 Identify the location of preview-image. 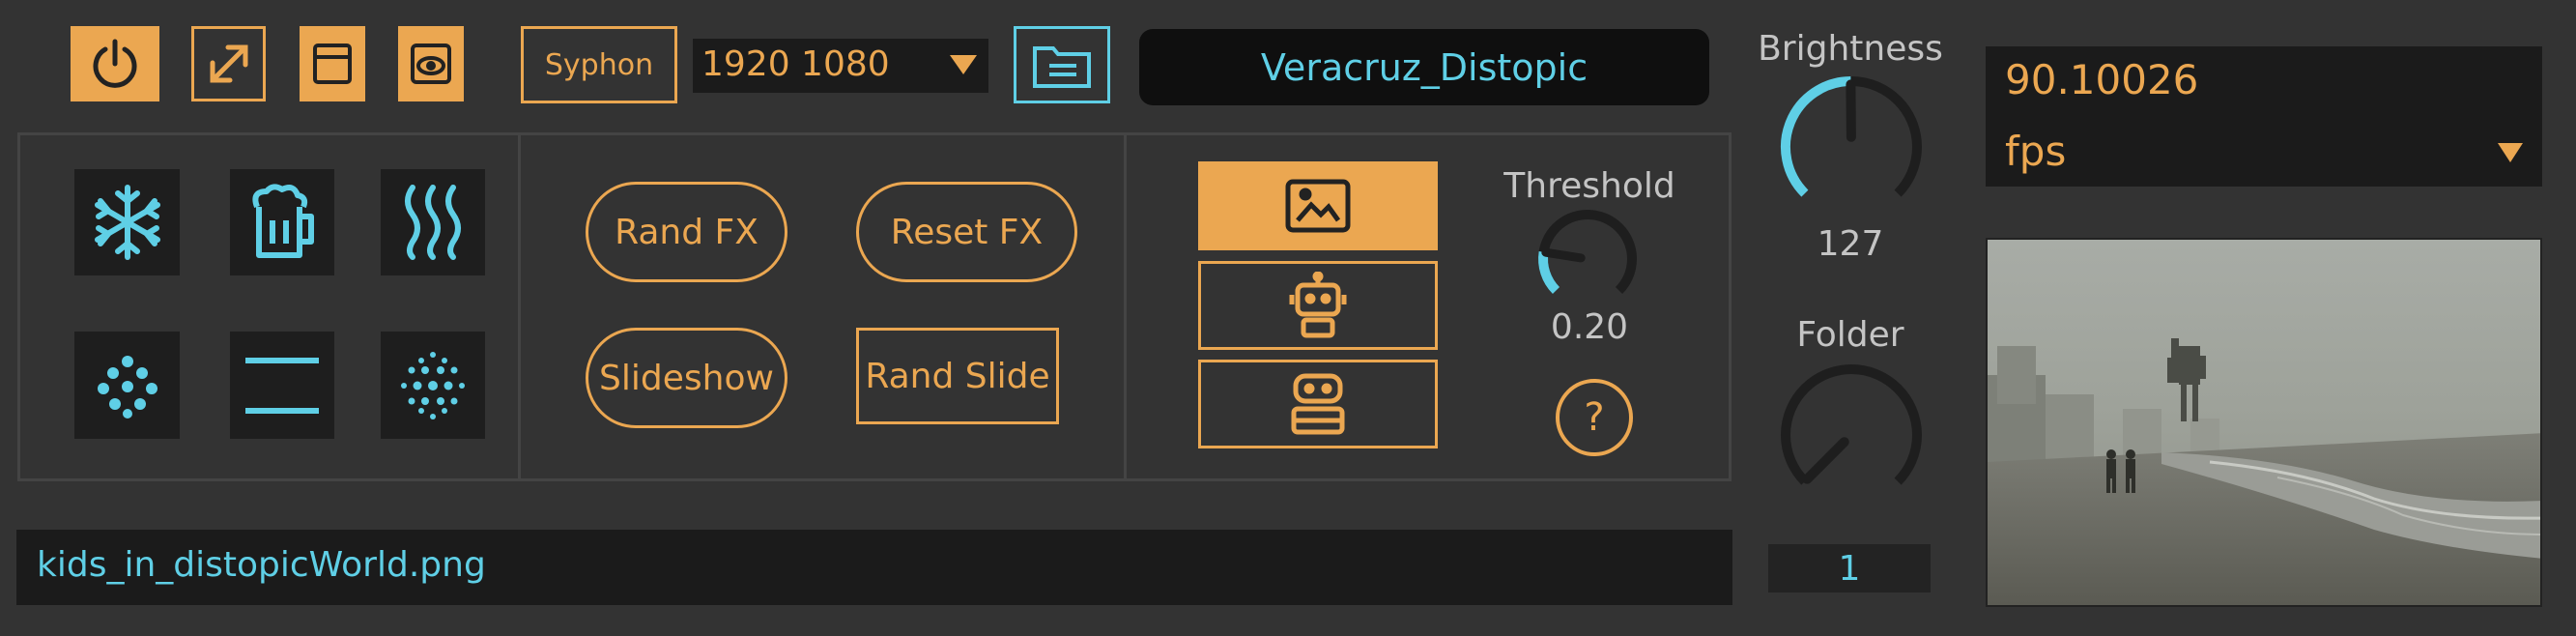
(2264, 422).